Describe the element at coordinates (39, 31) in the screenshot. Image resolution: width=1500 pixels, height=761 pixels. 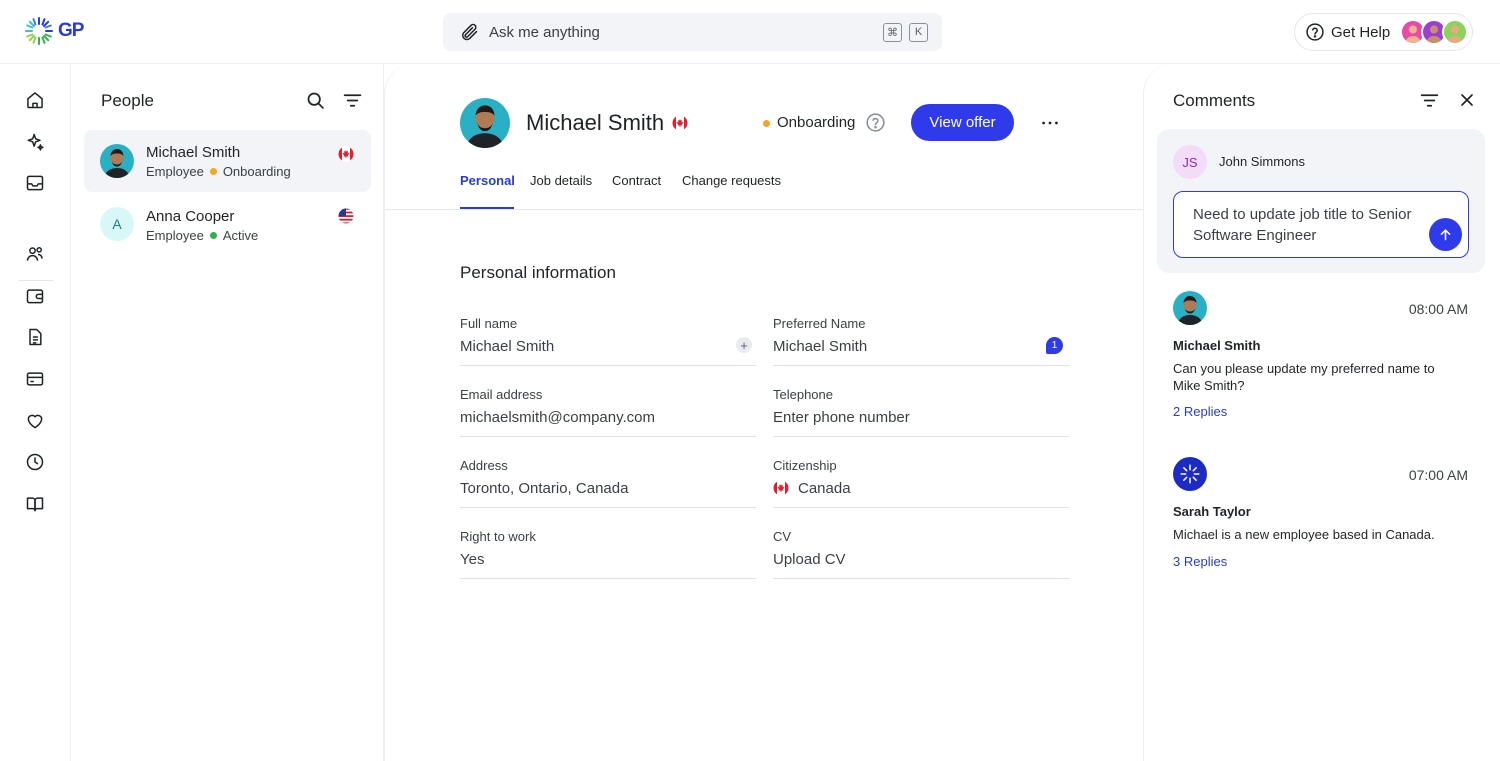
I see `logo-burst-icon` at that location.